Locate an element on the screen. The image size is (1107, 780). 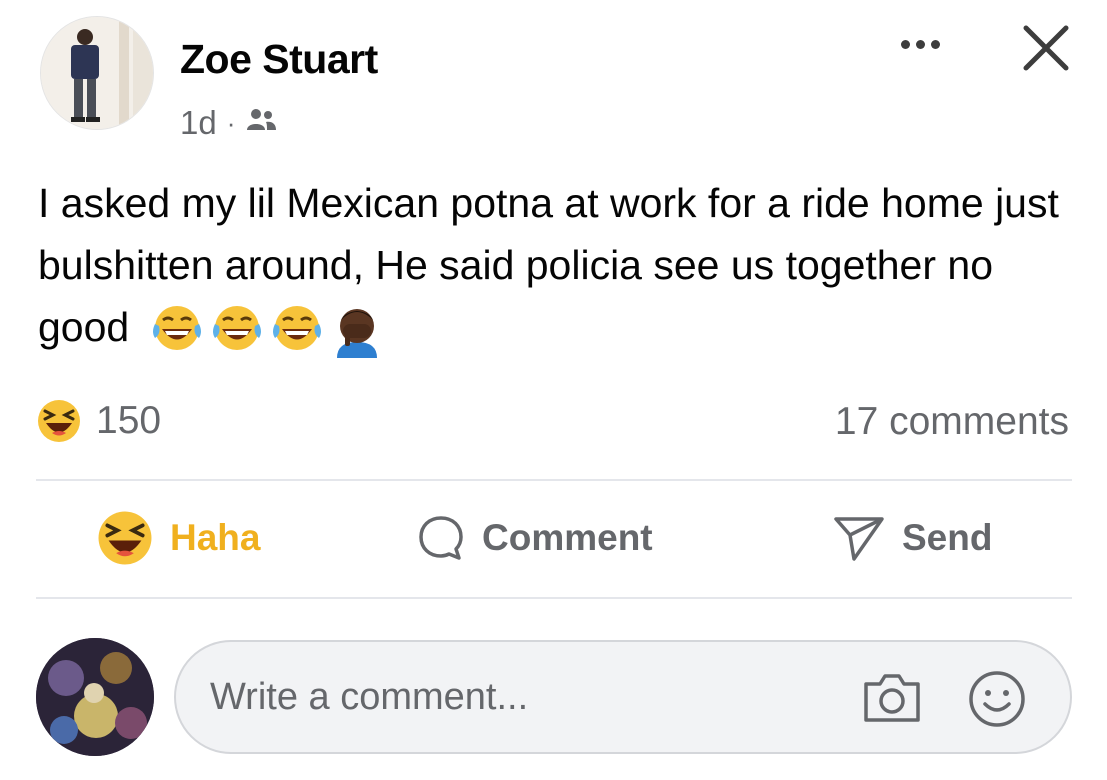
more-options-button is located at coordinates (920, 44).